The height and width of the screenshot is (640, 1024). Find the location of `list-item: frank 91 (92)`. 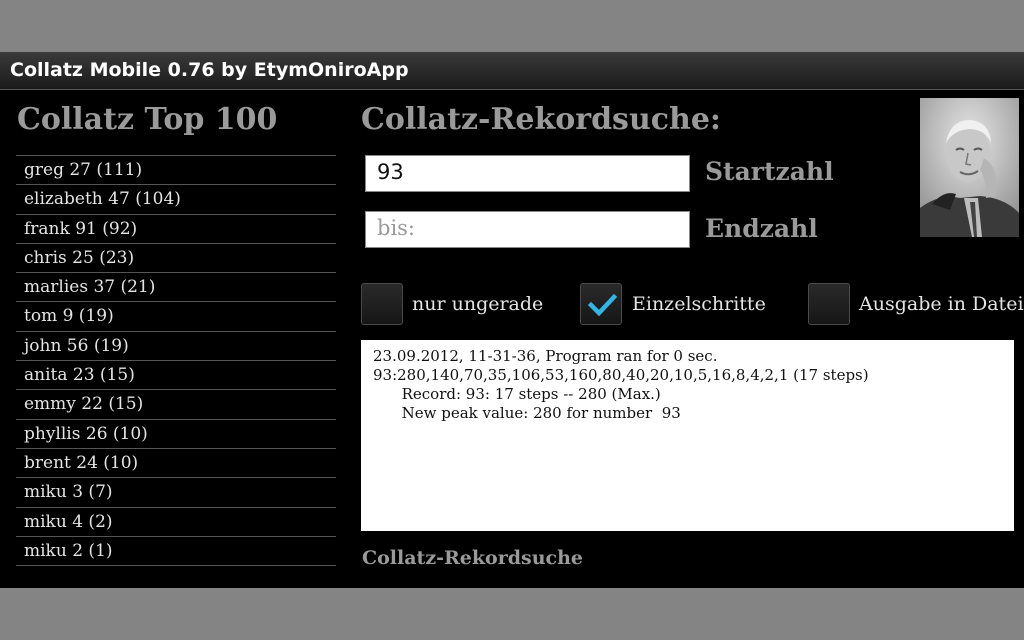

list-item: frank 91 (92) is located at coordinates (176, 229).